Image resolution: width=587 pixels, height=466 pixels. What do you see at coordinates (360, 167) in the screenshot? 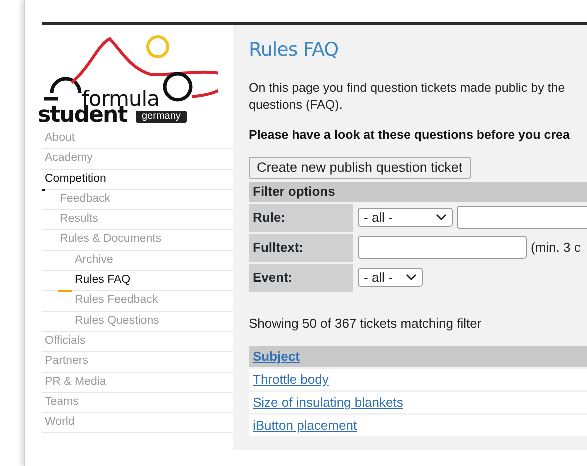
I see `create-ticket-button: Create new publish question ticket` at bounding box center [360, 167].